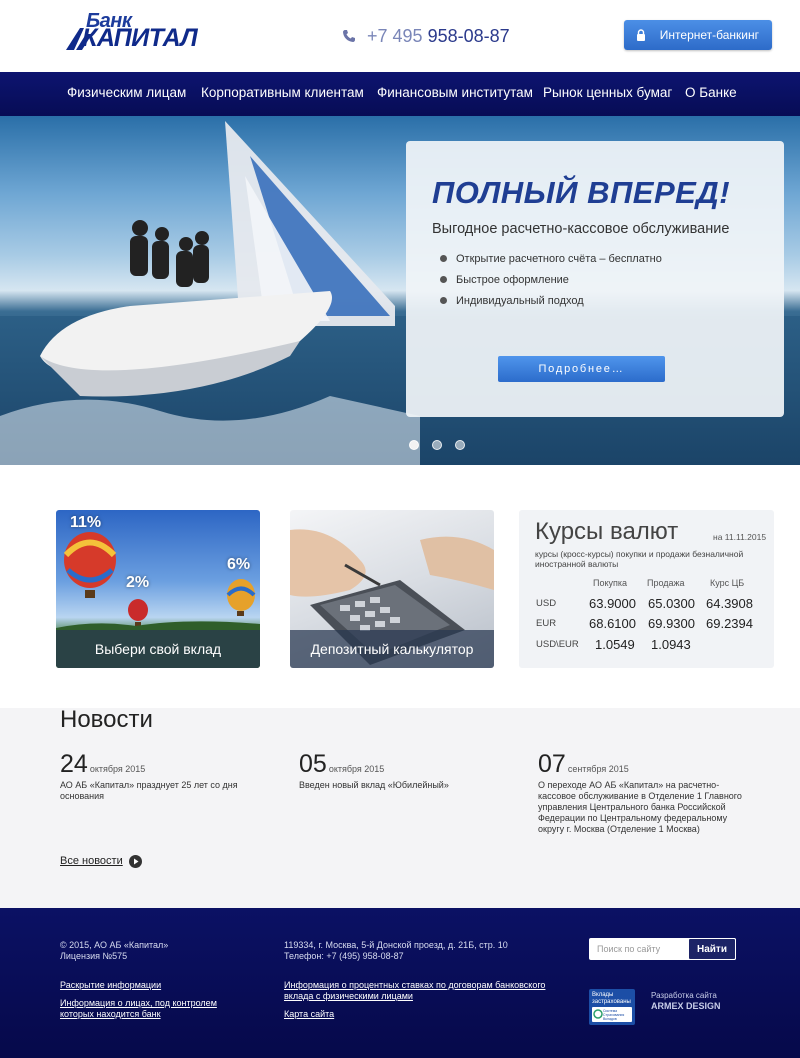 This screenshot has height=1058, width=800. Describe the element at coordinates (581, 229) in the screenshot. I see `hero-subtitle: Выгодное расчетно-кассовое обслуживание` at that location.